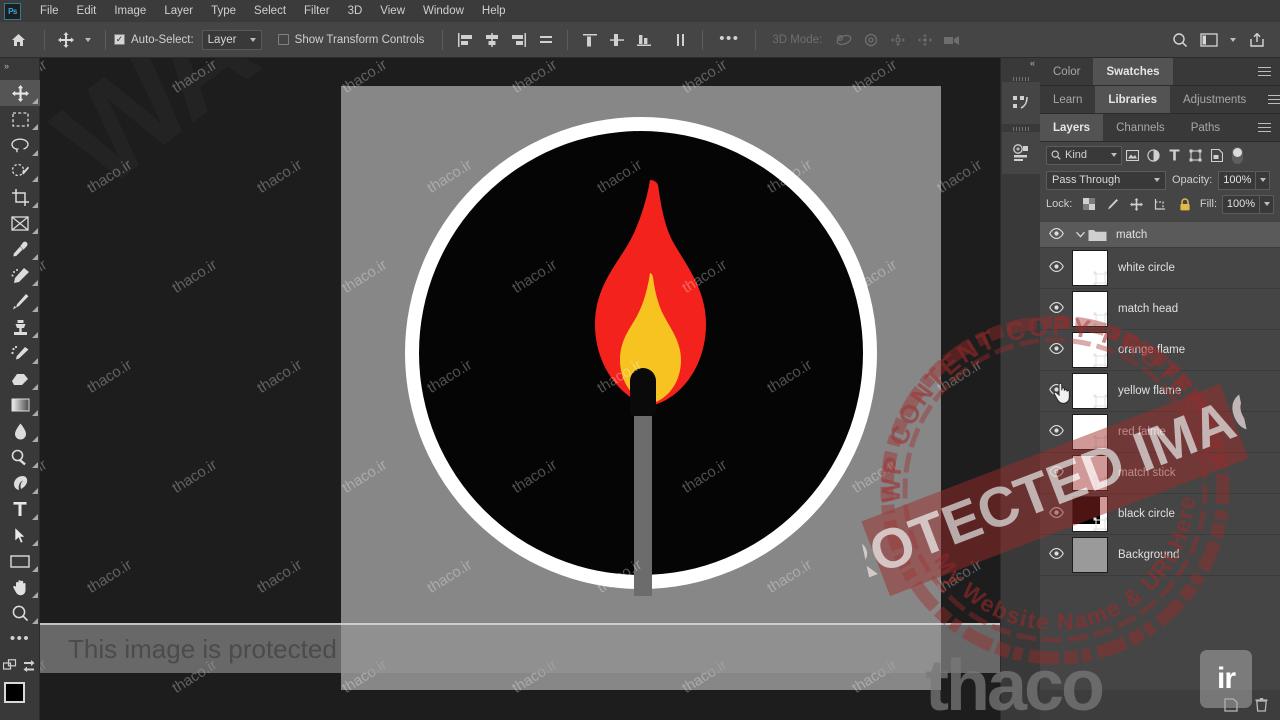 The image size is (1280, 720). Describe the element at coordinates (1237, 155) in the screenshot. I see `filter-enable-toggle` at that location.